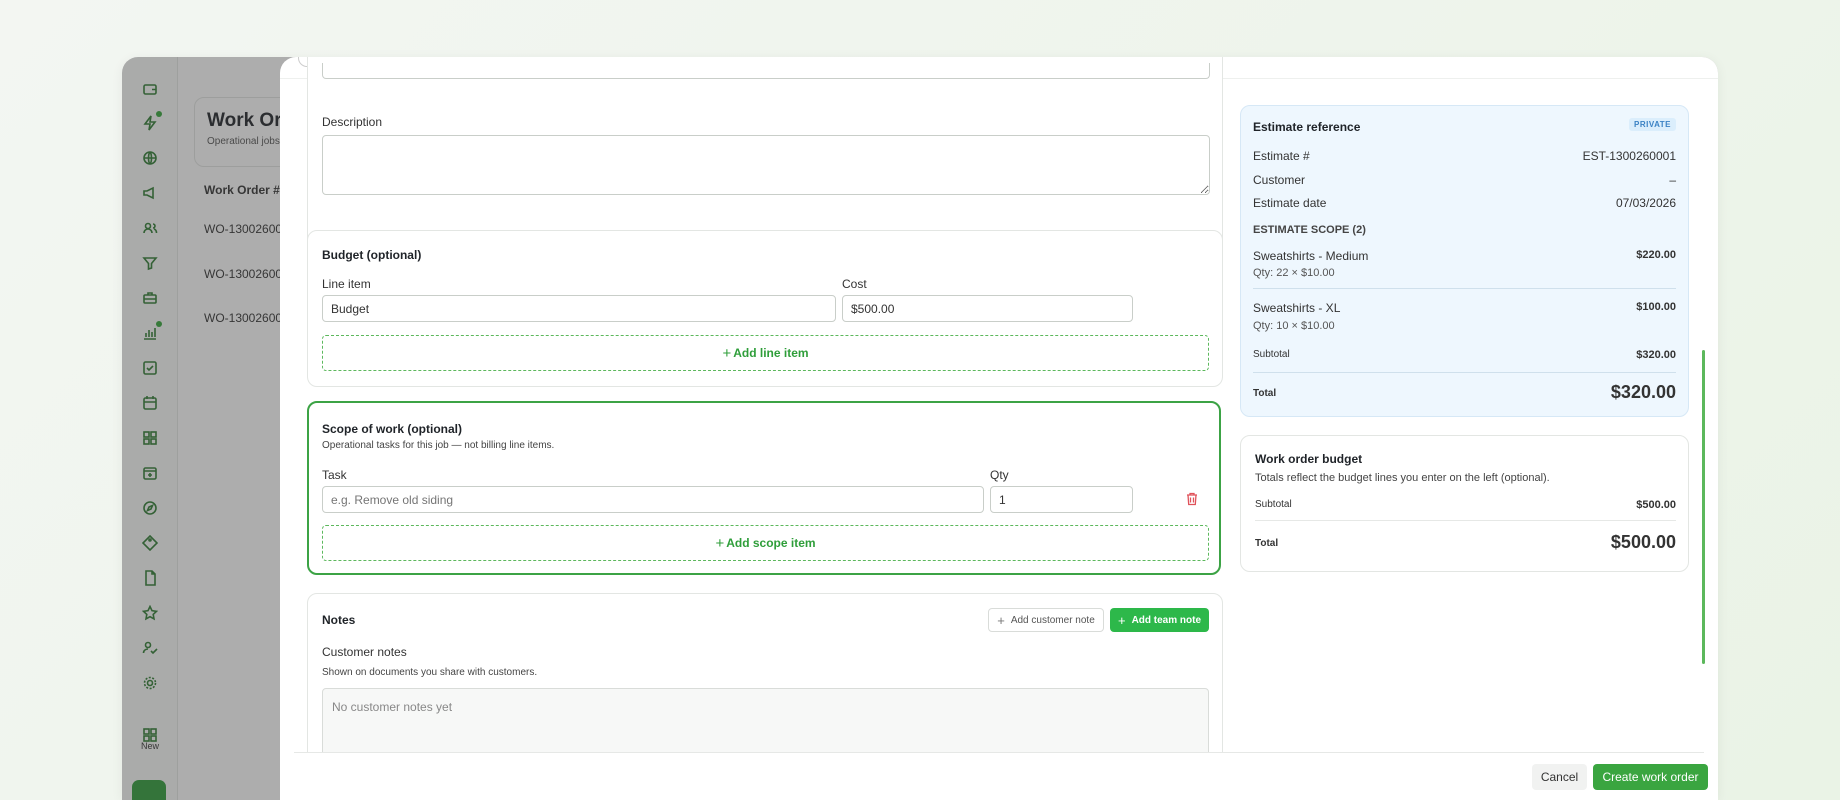 The image size is (1840, 800). Describe the element at coordinates (1629, 156) in the screenshot. I see `estimate-number-value: EST-1300260001` at that location.